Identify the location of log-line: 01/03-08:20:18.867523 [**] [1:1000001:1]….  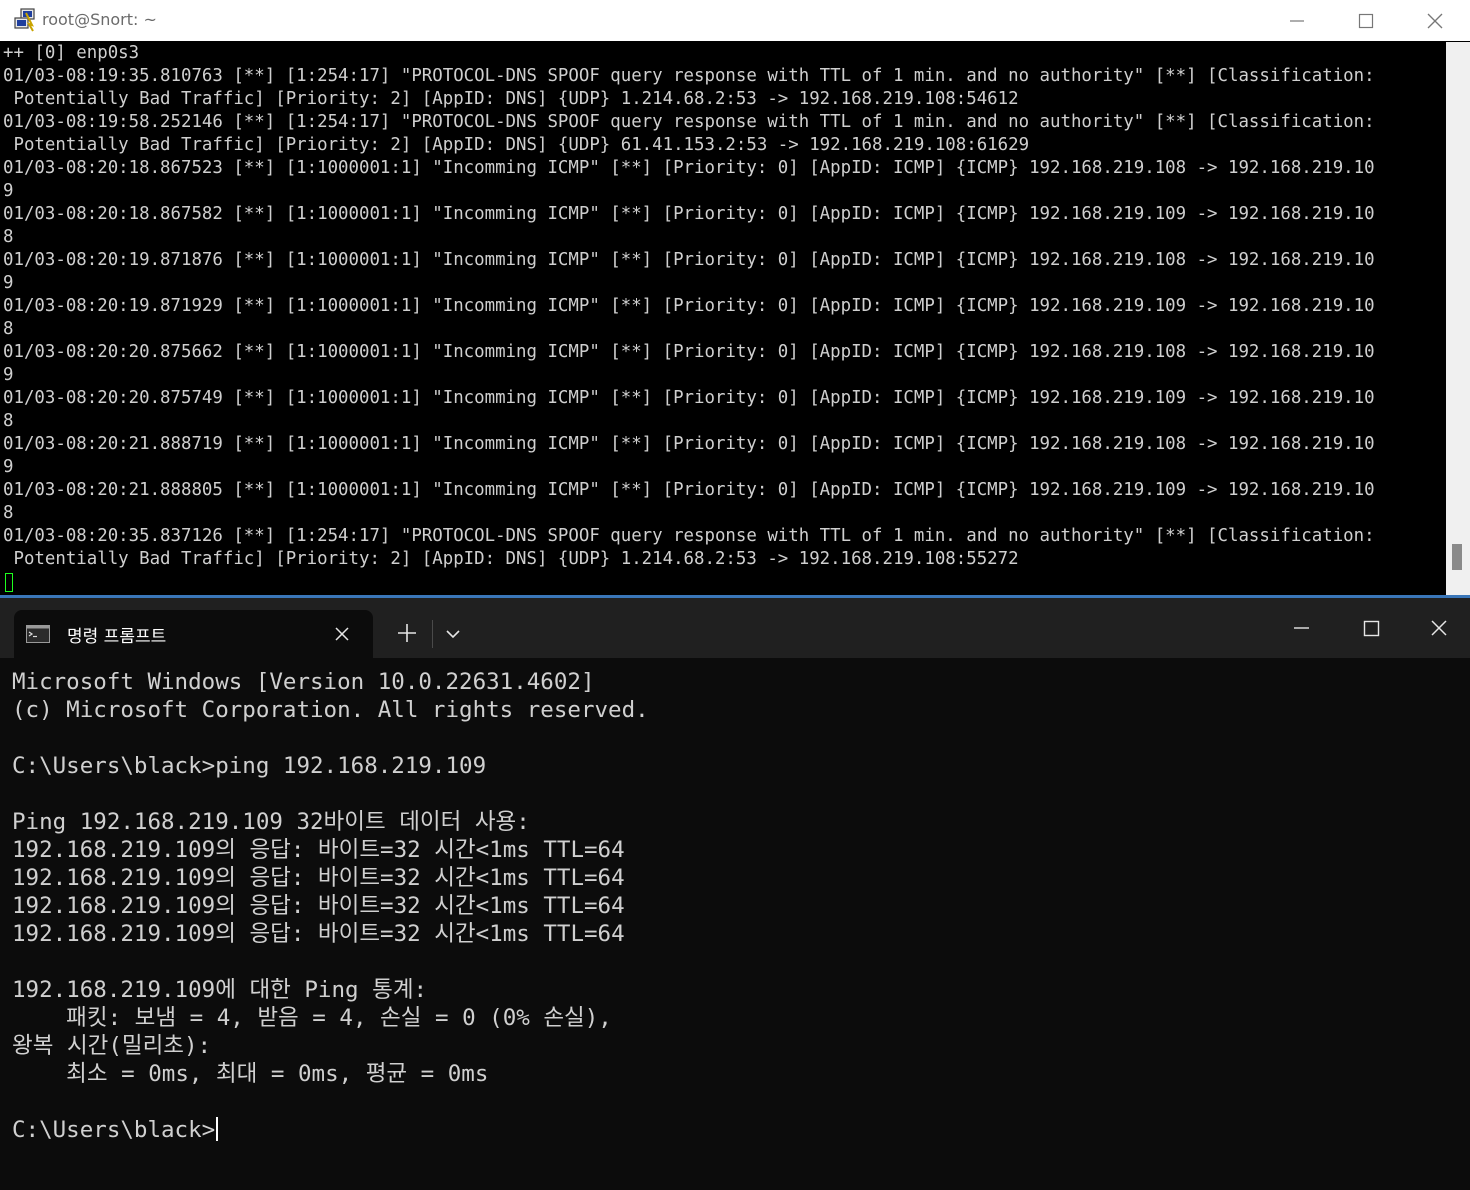
(689, 168).